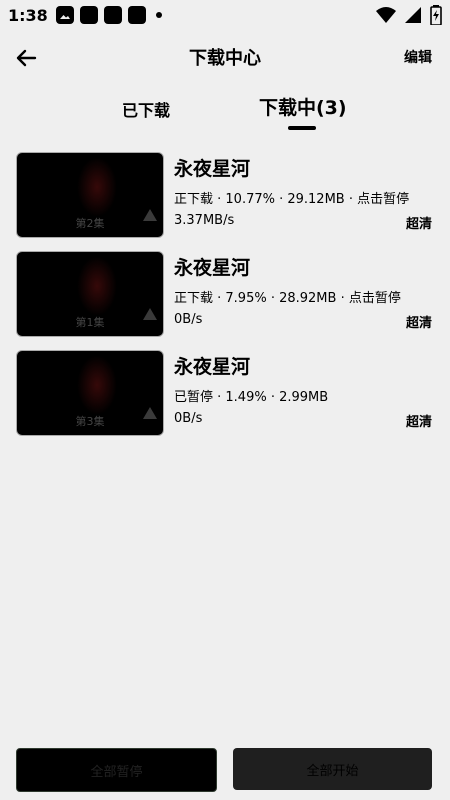 Image resolution: width=450 pixels, height=800 pixels. Describe the element at coordinates (116, 770) in the screenshot. I see `pause-all-button: 全部暂停` at that location.